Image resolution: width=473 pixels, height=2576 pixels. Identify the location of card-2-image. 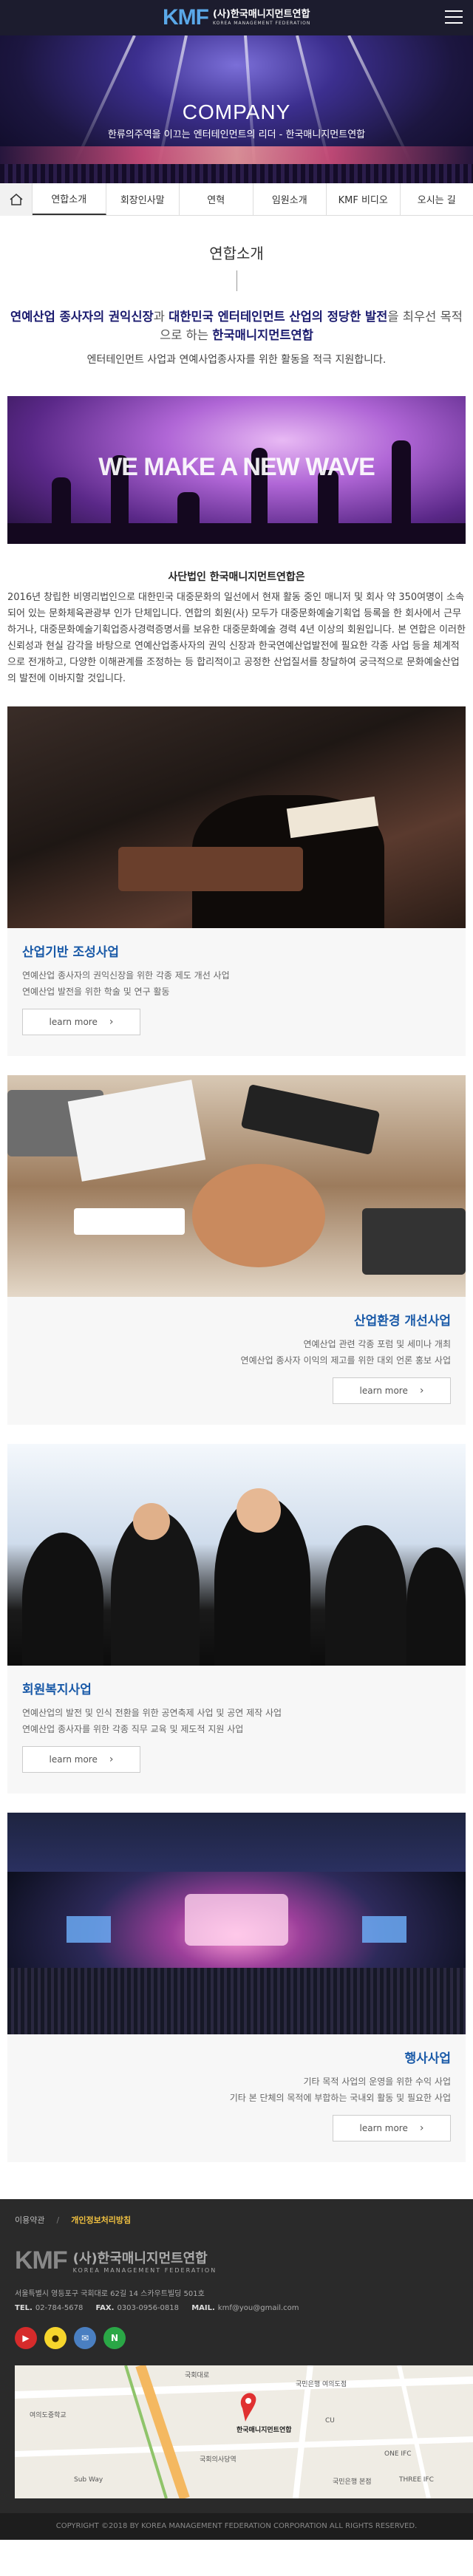
(236, 1186).